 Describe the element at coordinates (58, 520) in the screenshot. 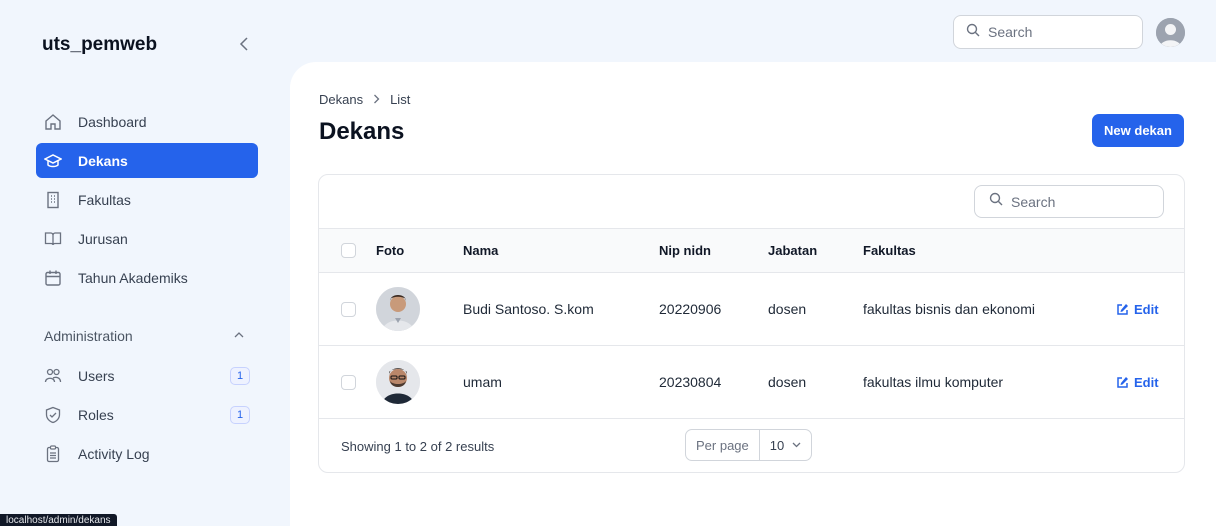

I see `status-bar-url: localhost/admin/dekans` at that location.